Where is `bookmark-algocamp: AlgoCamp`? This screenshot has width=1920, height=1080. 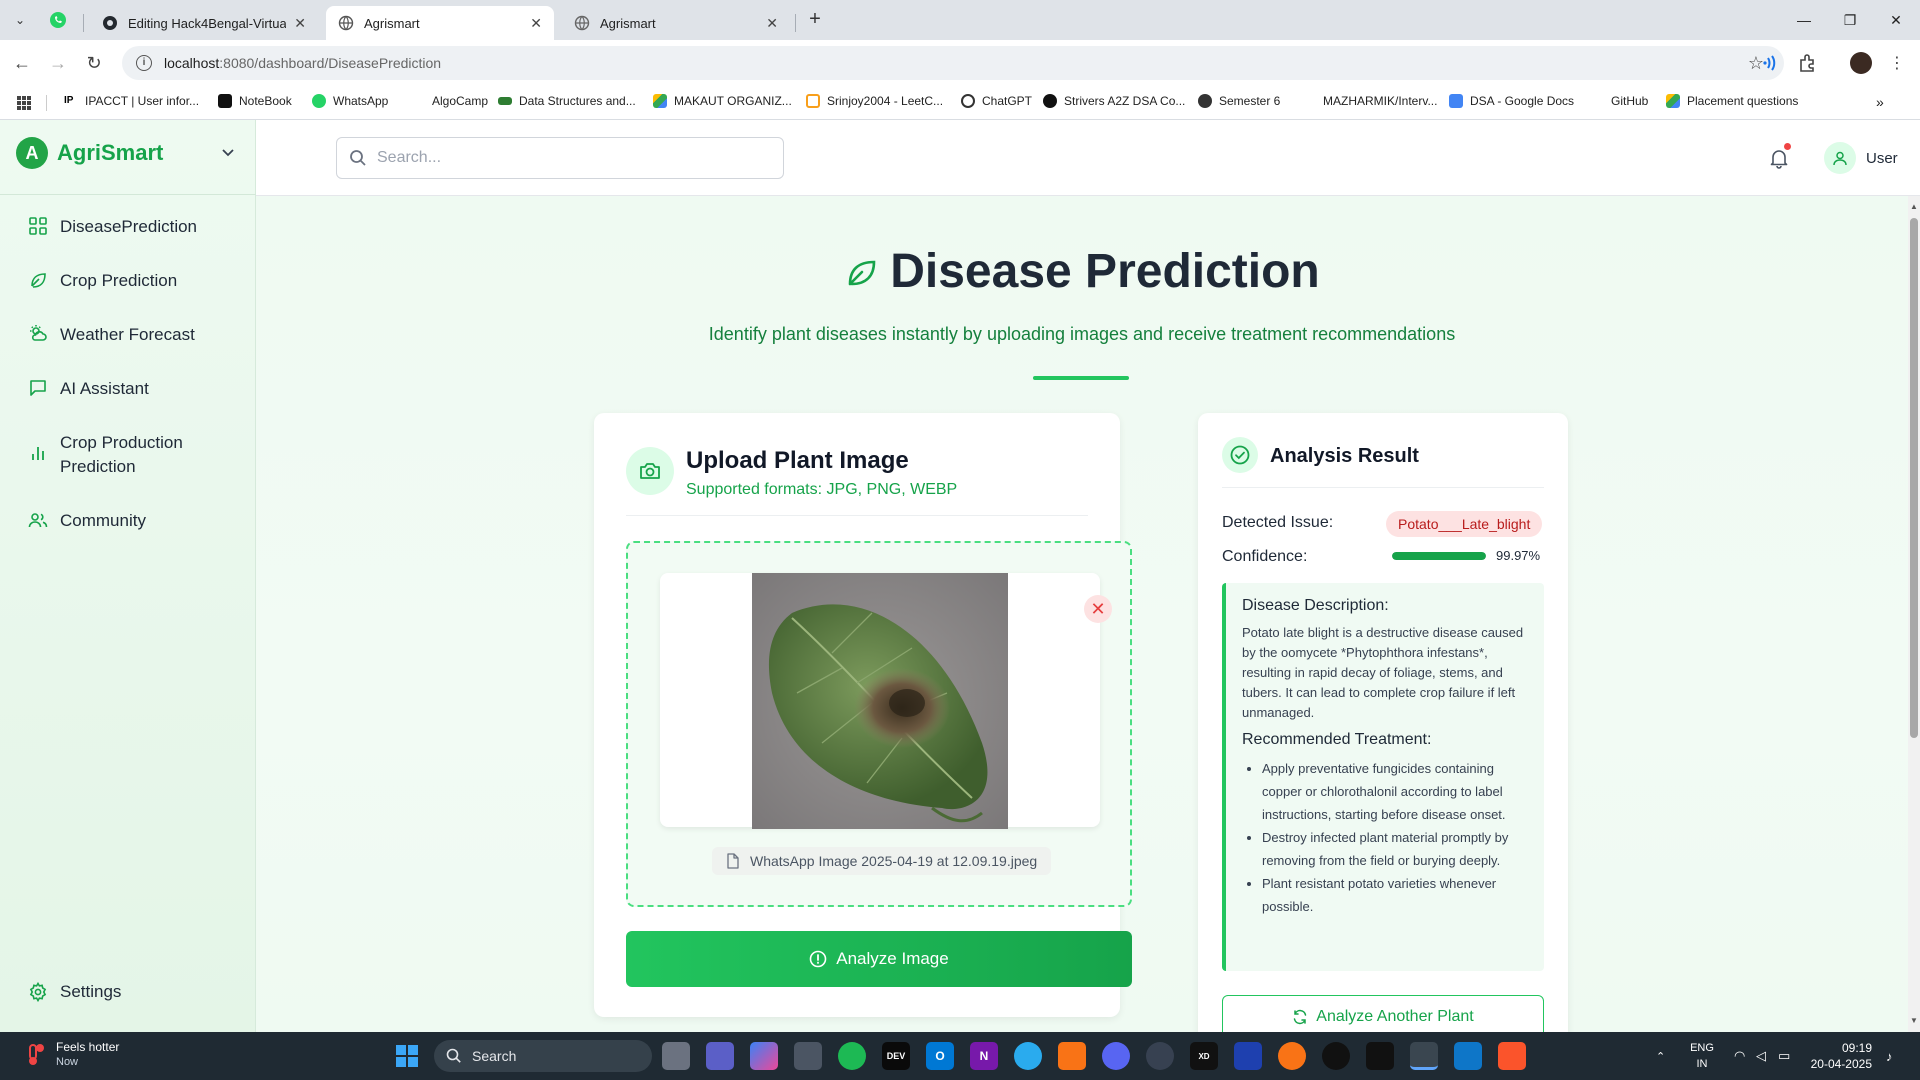 bookmark-algocamp: AlgoCamp is located at coordinates (449, 101).